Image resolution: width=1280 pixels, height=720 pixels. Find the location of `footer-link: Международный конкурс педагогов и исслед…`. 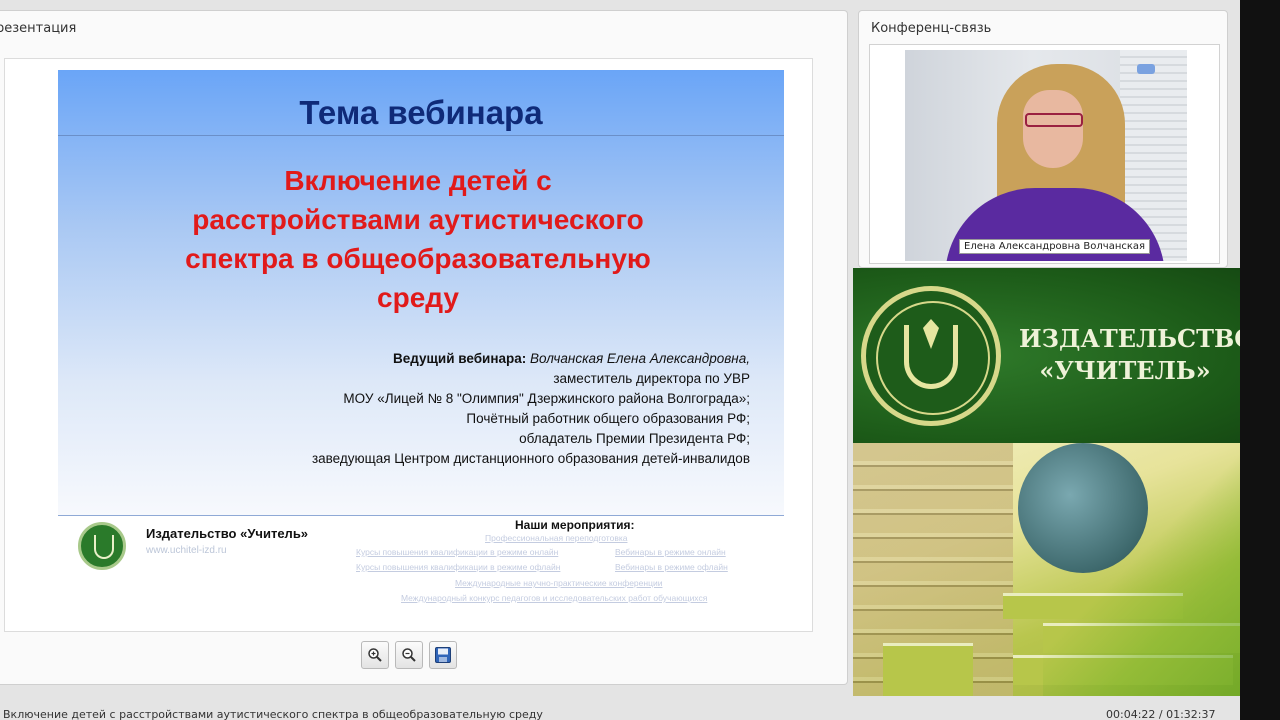

footer-link: Международный конкурс педагогов и исслед… is located at coordinates (554, 598).